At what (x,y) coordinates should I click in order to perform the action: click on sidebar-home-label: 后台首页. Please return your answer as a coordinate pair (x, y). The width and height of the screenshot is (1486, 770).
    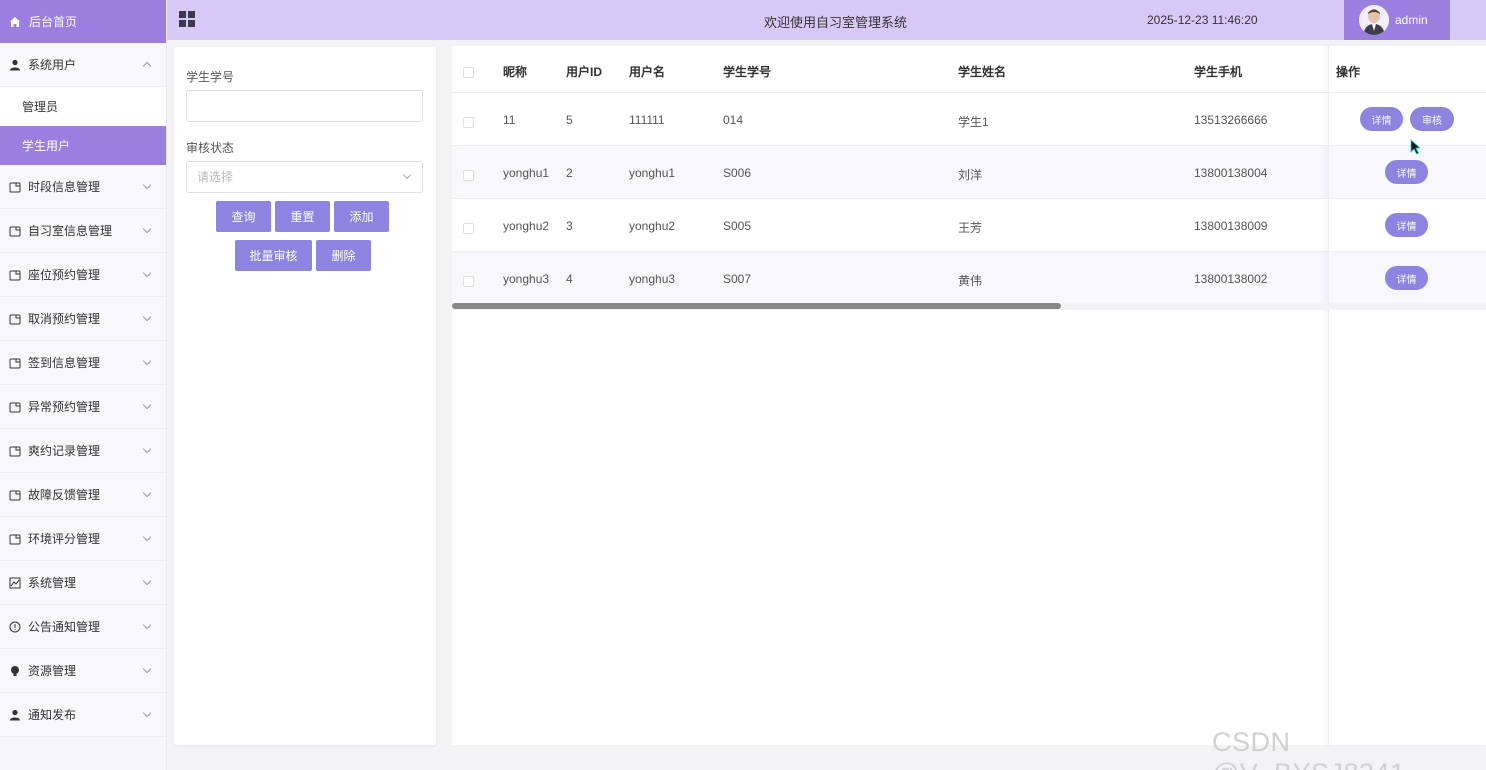
    Looking at the image, I should click on (53, 22).